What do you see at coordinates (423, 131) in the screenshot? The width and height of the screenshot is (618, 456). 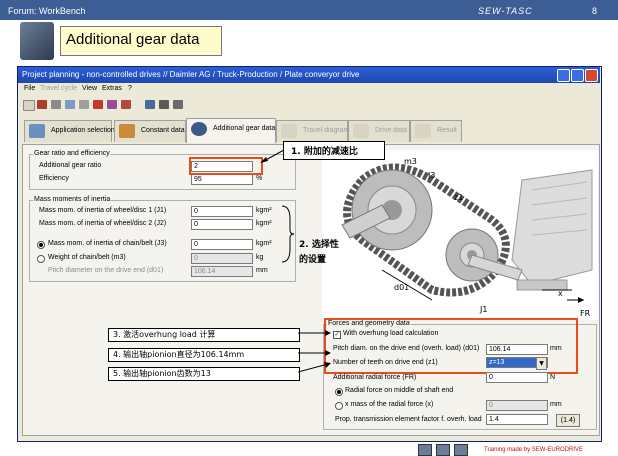 I see `result-icon` at bounding box center [423, 131].